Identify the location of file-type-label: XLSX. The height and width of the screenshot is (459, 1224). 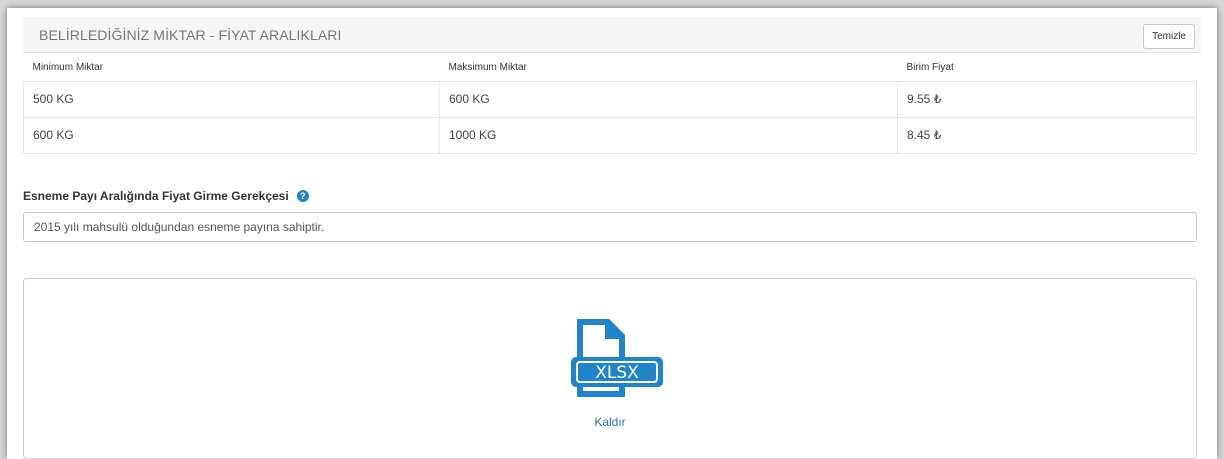
(617, 373).